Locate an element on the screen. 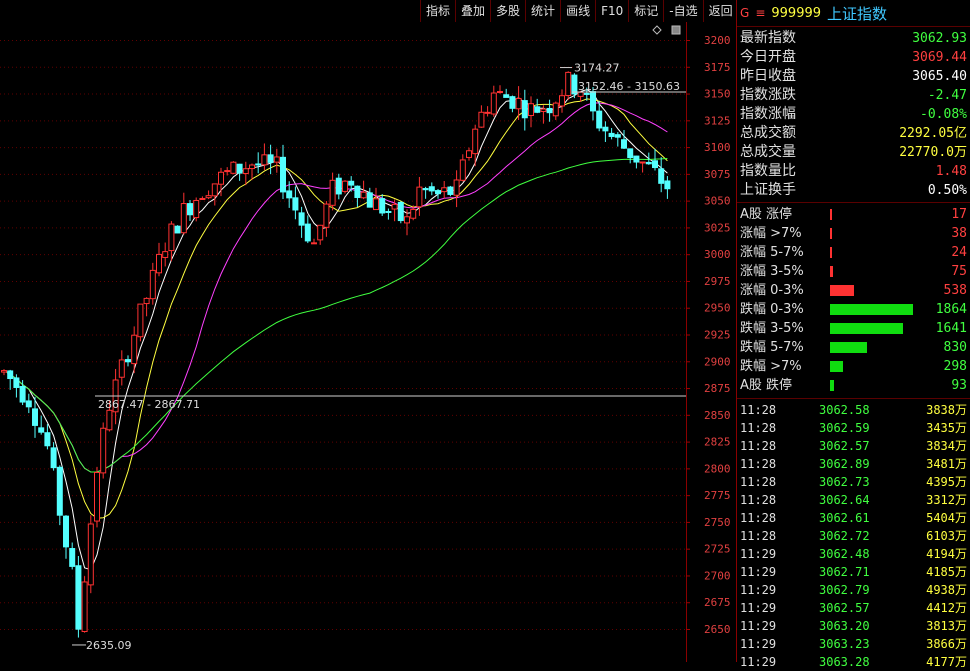 The image size is (970, 671). distribution-row: 跌幅 5-7% 830 is located at coordinates (853, 347).